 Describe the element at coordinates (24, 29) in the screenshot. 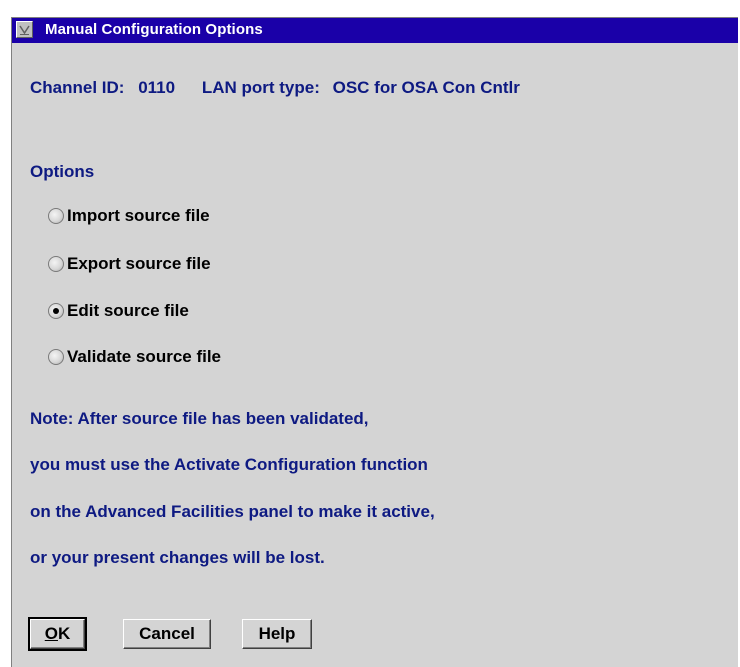

I see `chevron-down-icon` at that location.